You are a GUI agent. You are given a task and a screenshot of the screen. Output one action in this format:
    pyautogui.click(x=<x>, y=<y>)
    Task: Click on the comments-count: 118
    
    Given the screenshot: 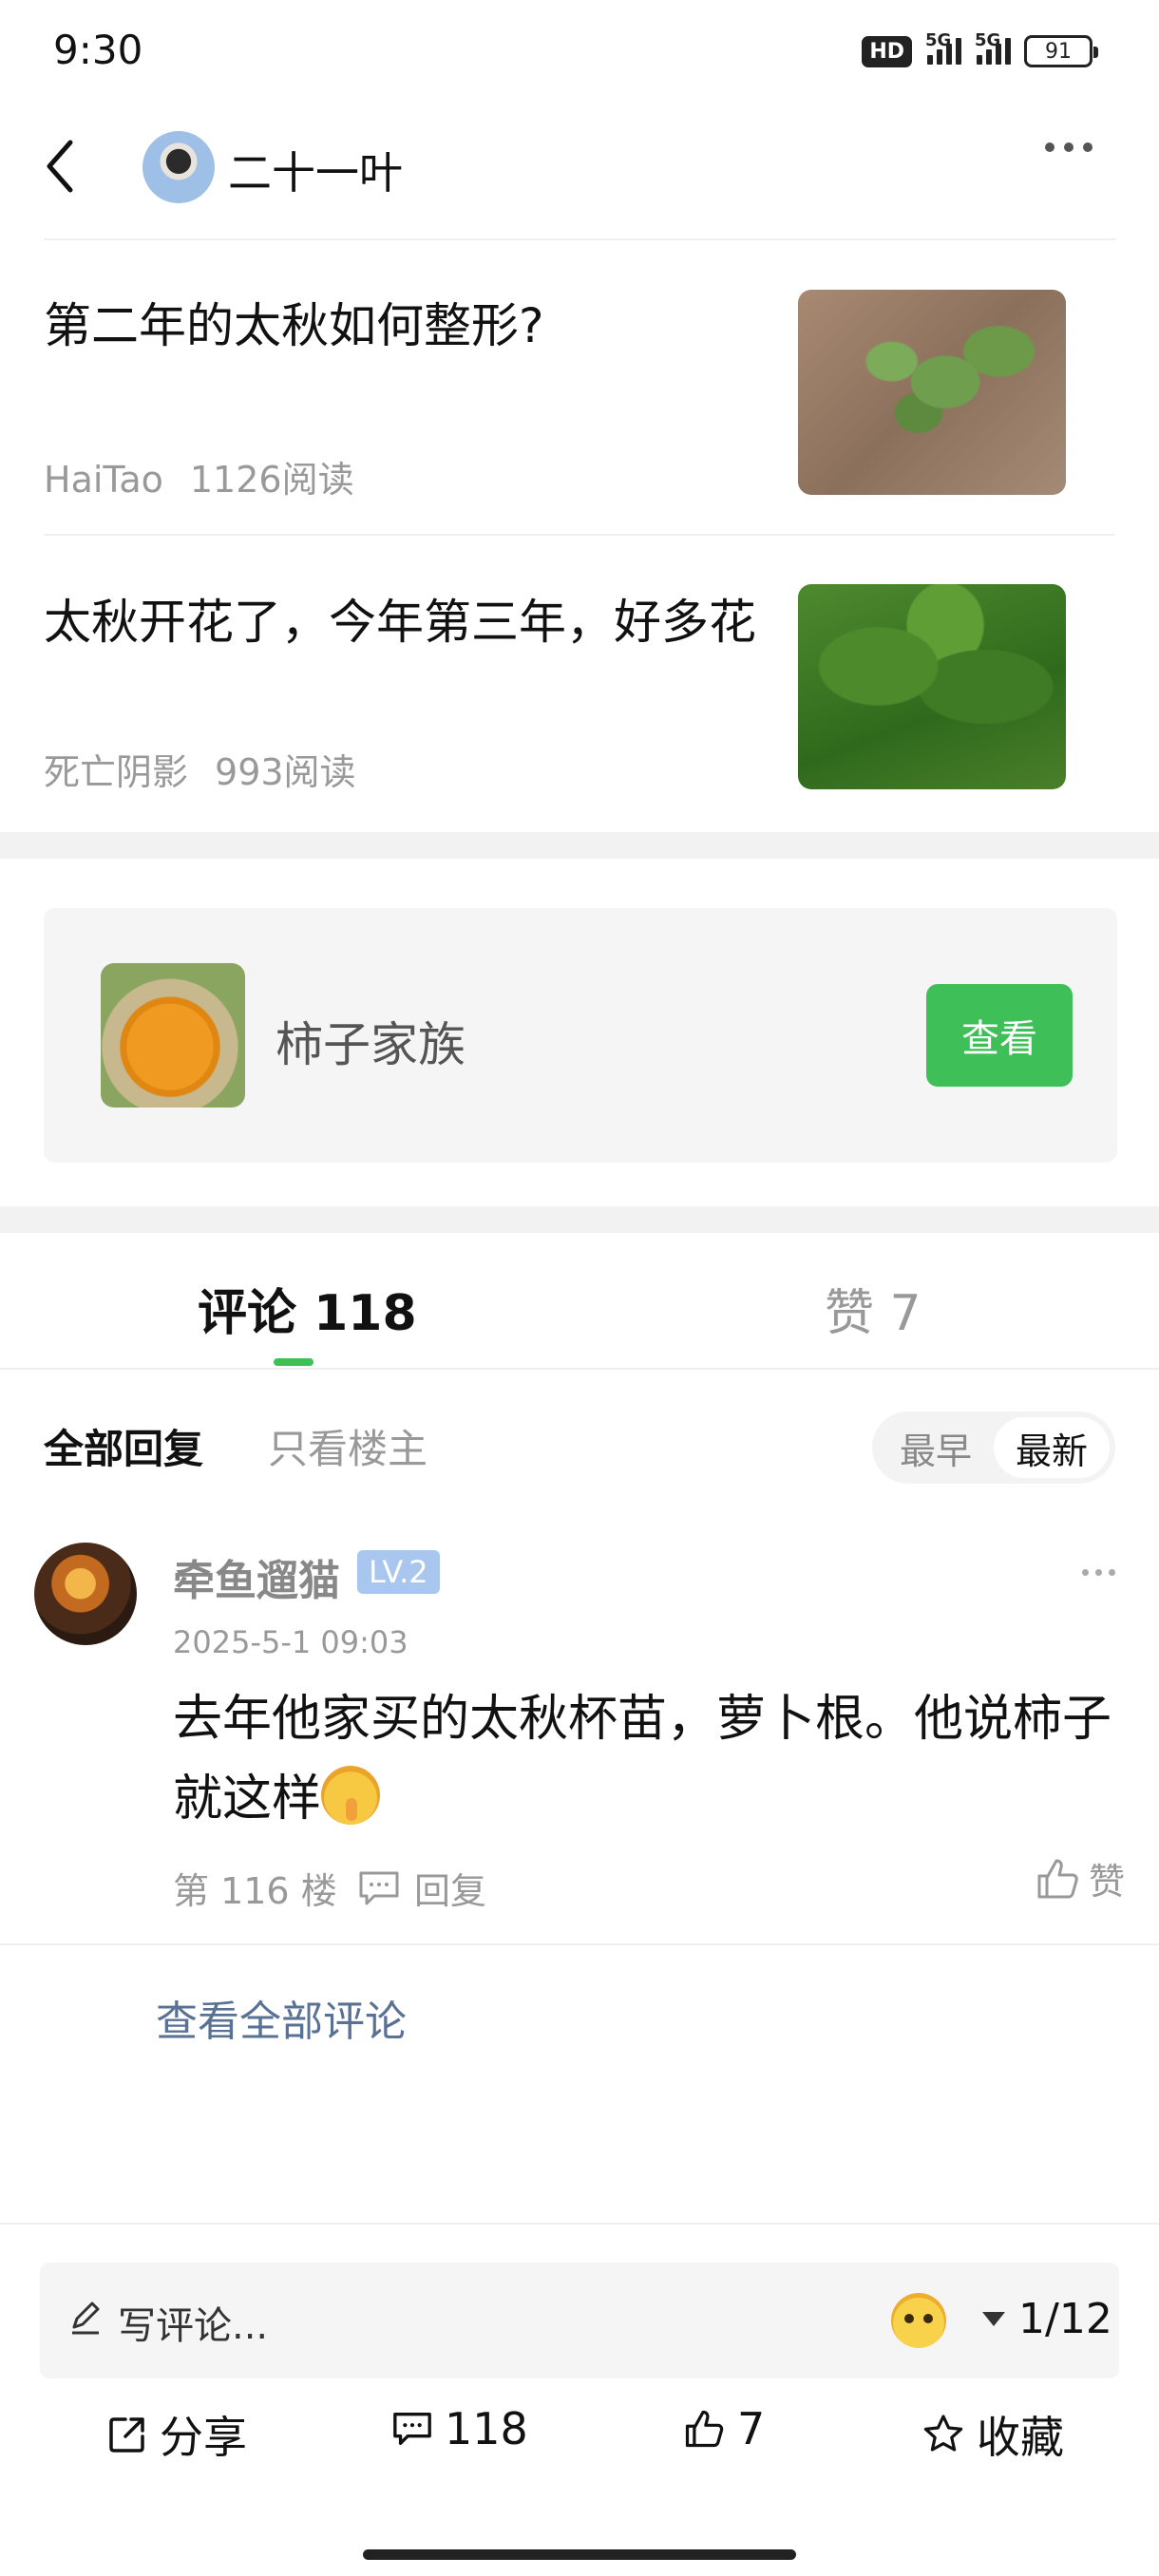 What is the action you would take?
    pyautogui.click(x=486, y=2428)
    